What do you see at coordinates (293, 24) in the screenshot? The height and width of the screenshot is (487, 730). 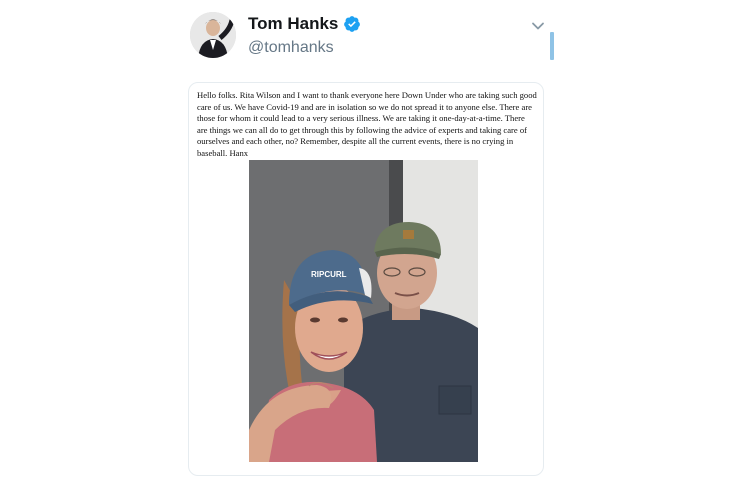 I see `display-name: Tom Hanks` at bounding box center [293, 24].